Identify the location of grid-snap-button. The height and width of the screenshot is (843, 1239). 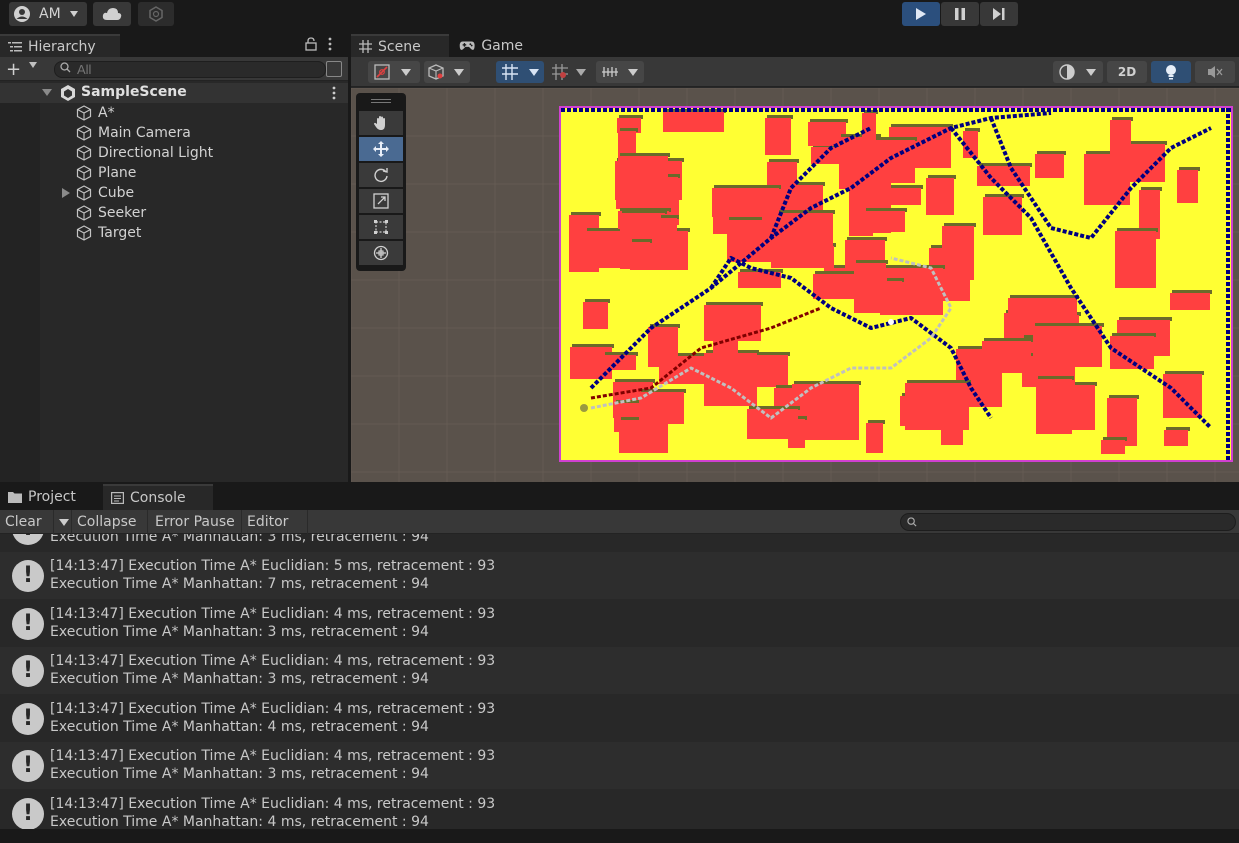
(520, 72).